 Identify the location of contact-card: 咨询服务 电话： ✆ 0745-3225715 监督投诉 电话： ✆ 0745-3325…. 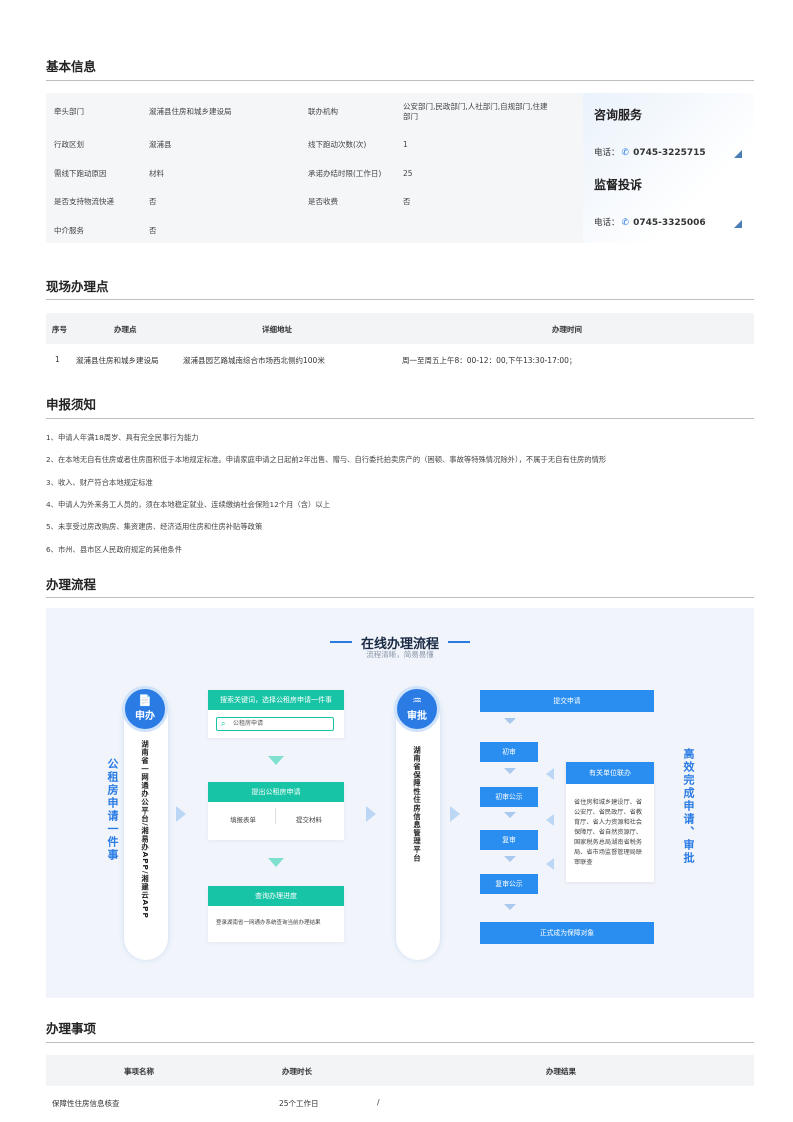
(668, 168).